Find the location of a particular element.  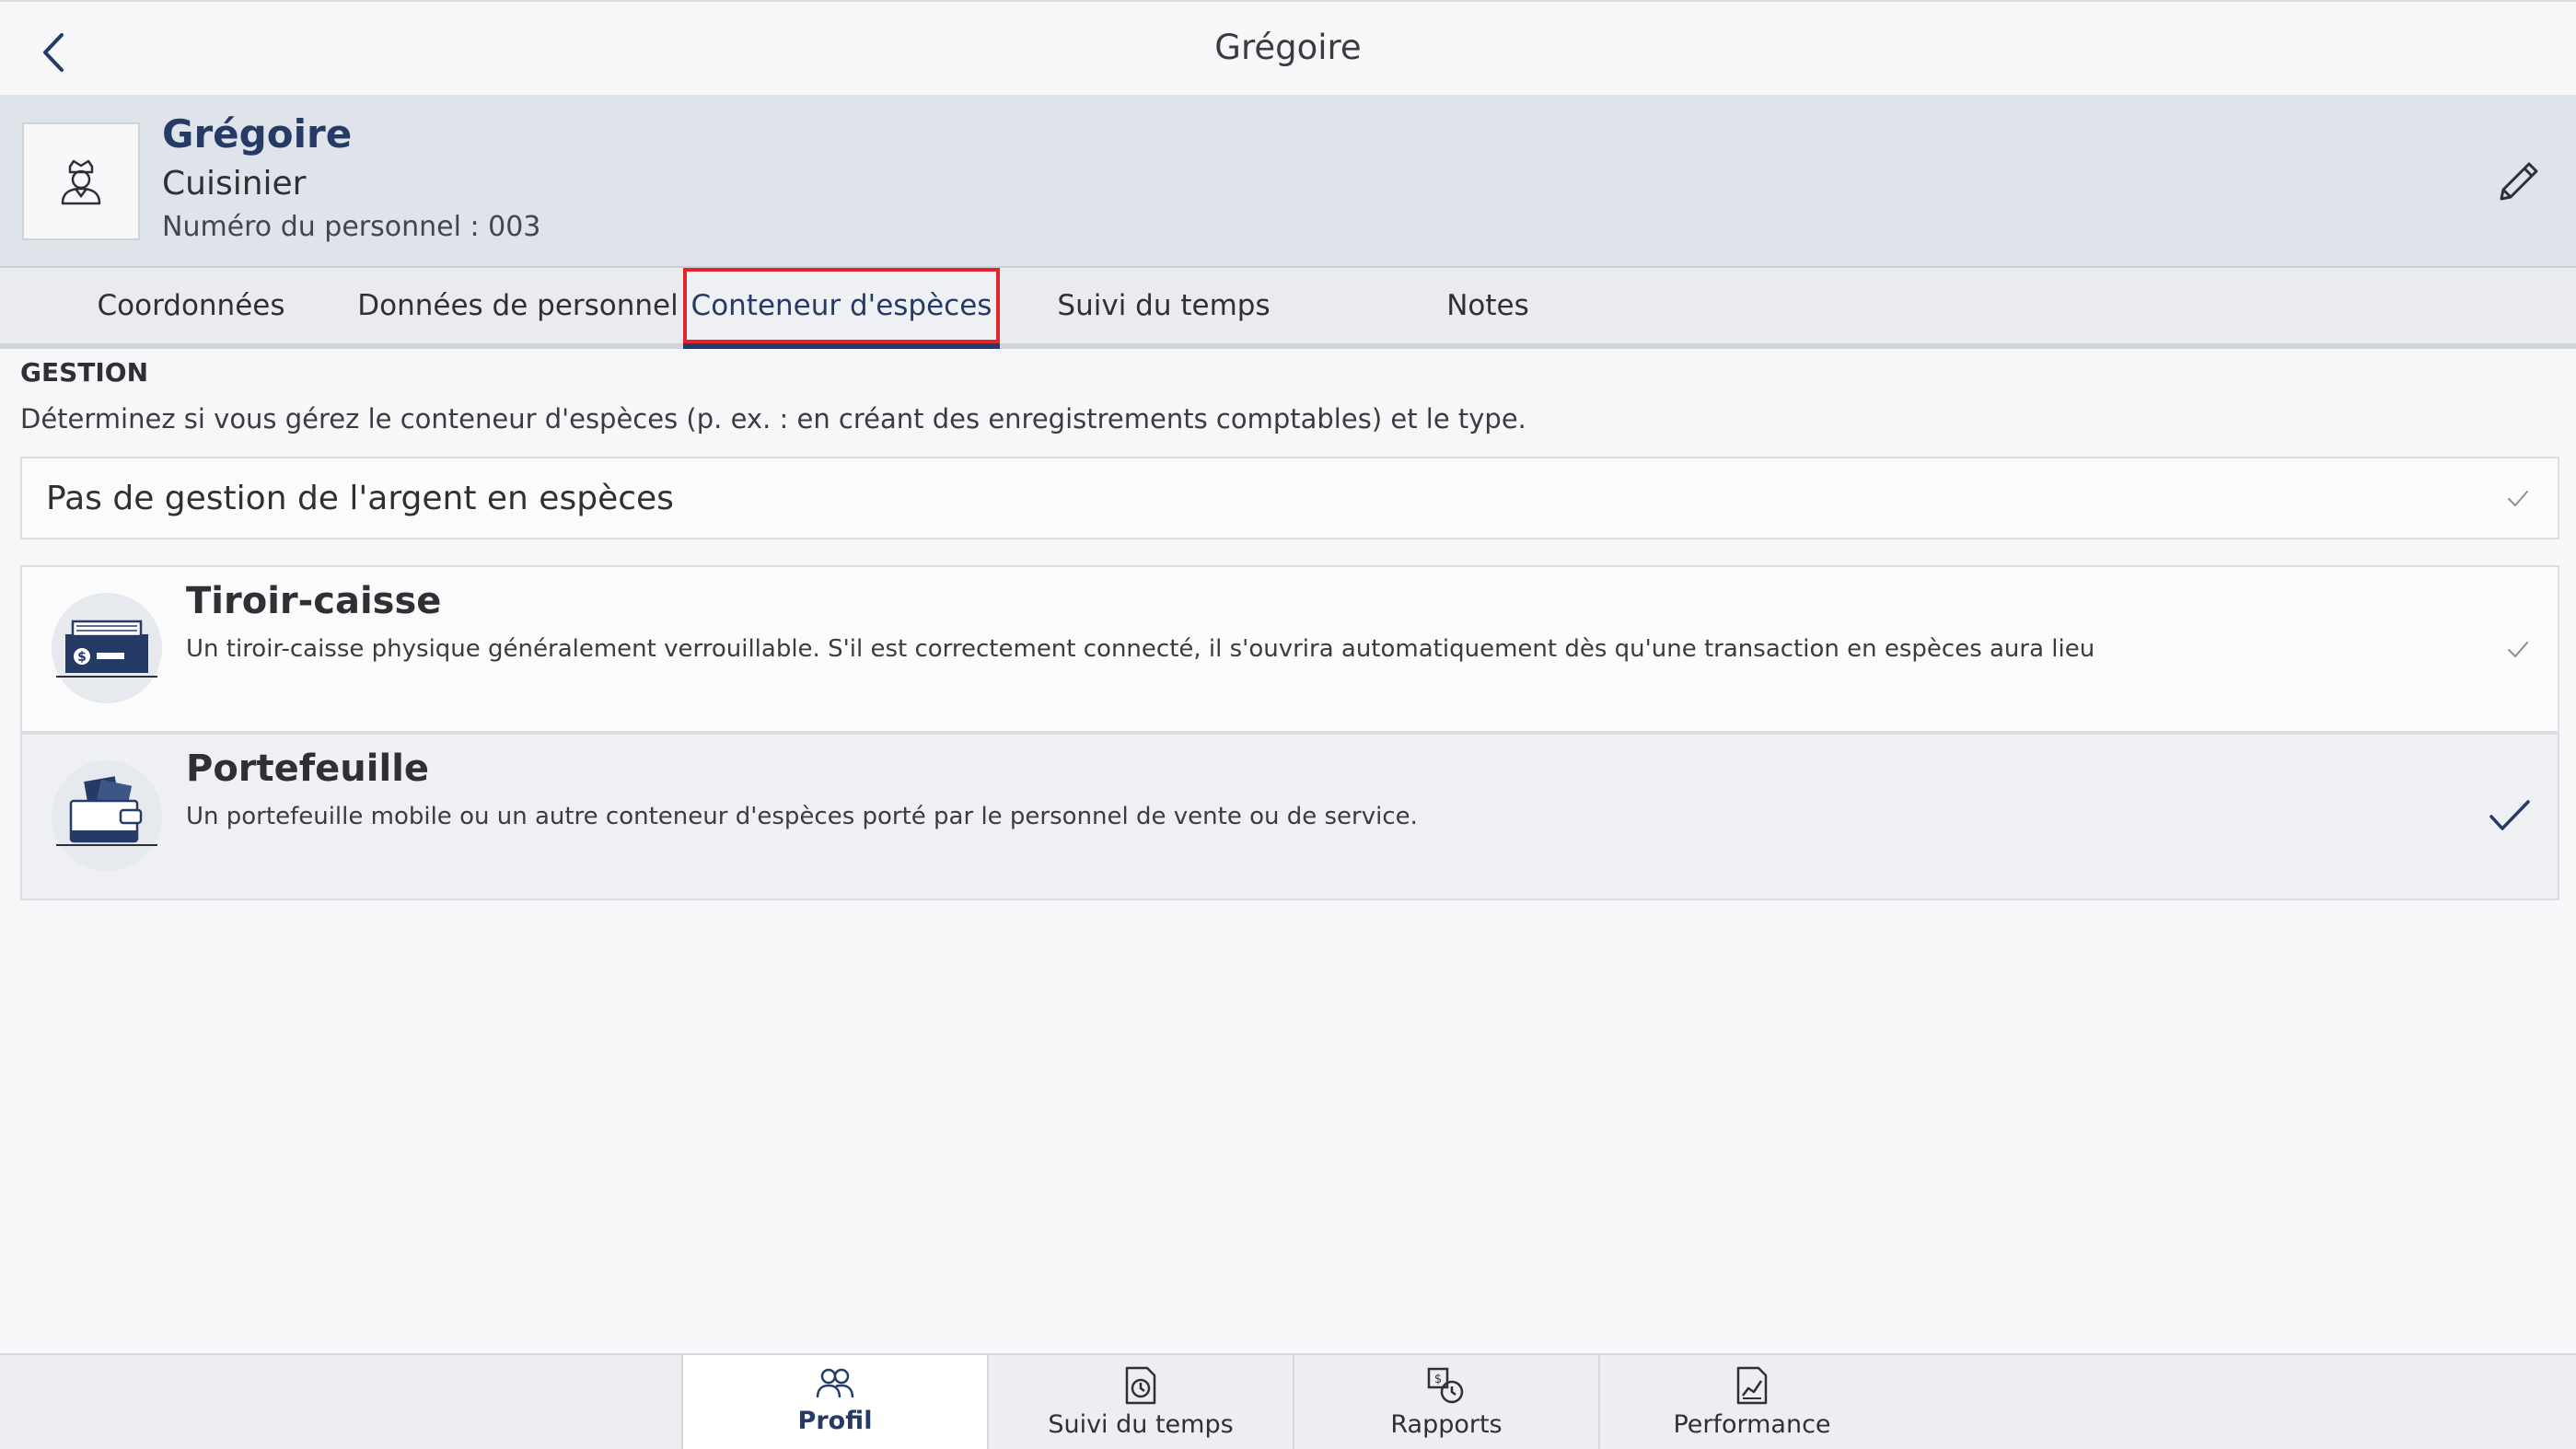

profile-number: Numéro du personnel : 003 is located at coordinates (351, 227).